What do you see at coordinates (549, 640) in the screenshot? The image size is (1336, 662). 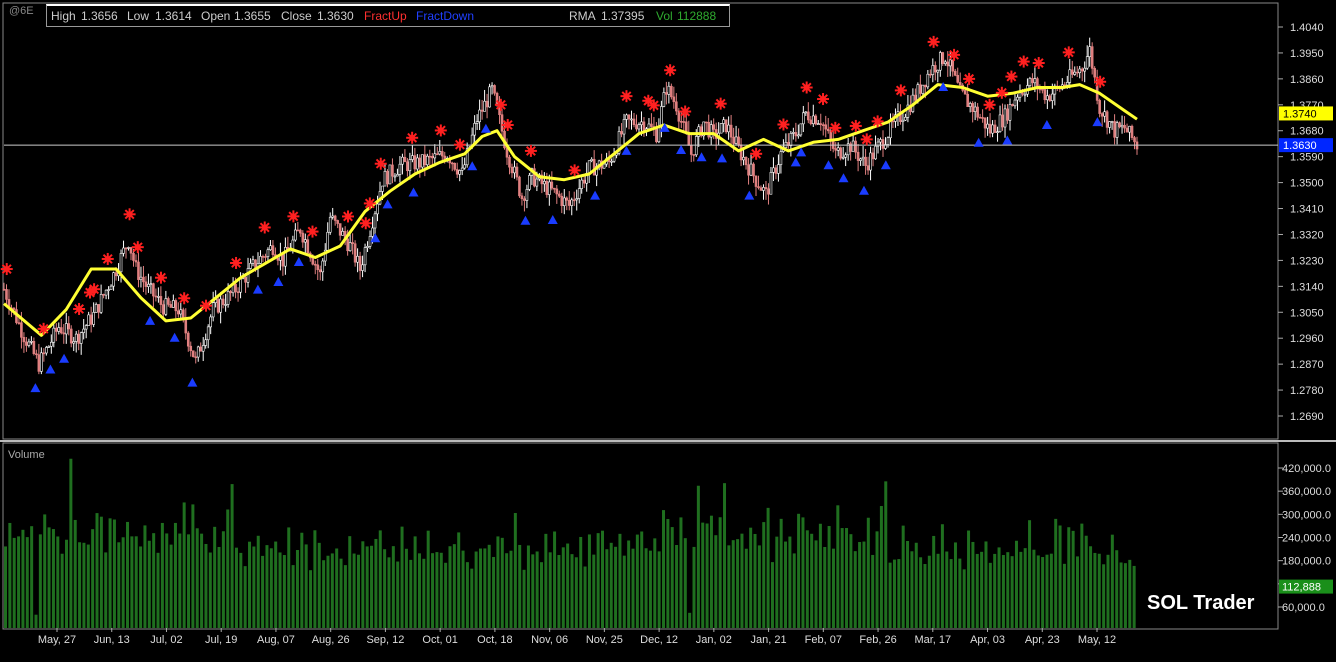 I see `x-tick-label: Nov, 06` at bounding box center [549, 640].